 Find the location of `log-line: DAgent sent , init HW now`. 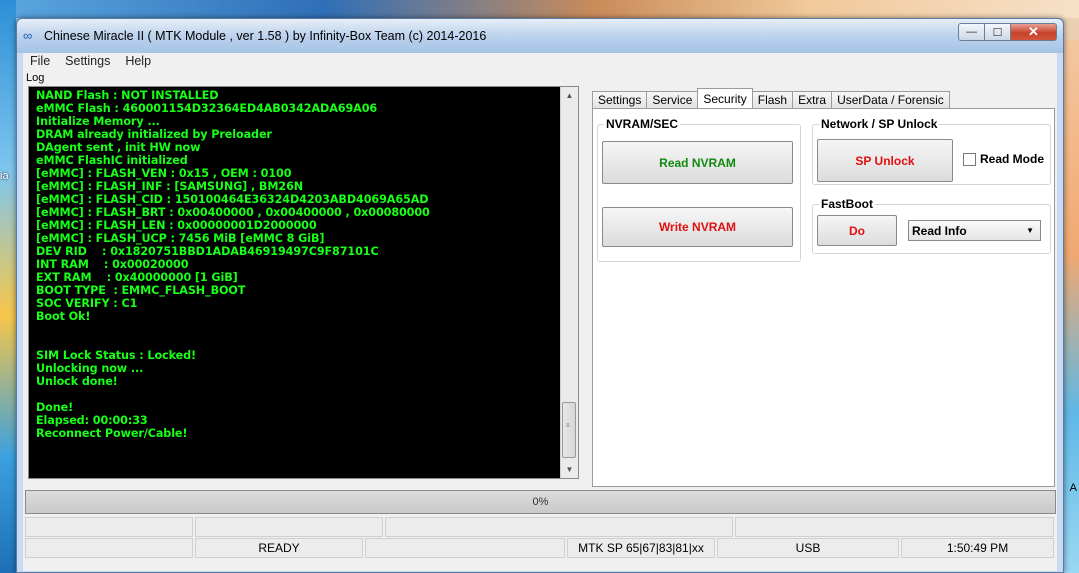

log-line: DAgent sent , init HW now is located at coordinates (118, 147).